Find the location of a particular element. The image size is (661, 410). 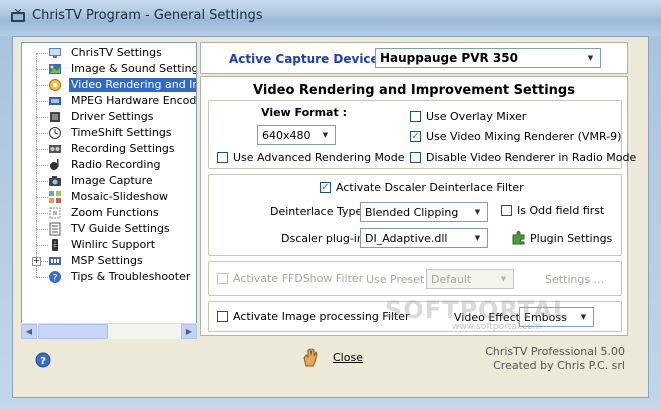

sidebar-item-tips: ? Tips & Troubleshooter is located at coordinates (109, 277).